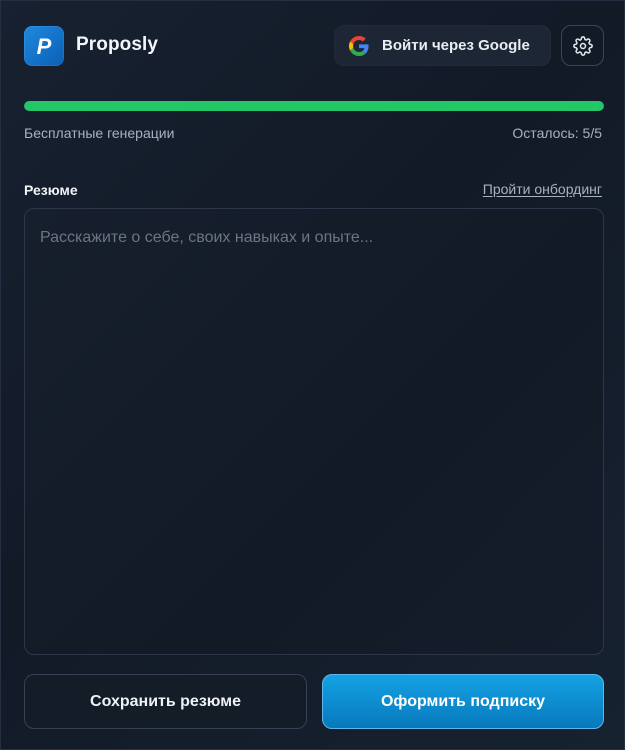  Describe the element at coordinates (314, 45) in the screenshot. I see `header: P Proposly Войти через Google` at that location.